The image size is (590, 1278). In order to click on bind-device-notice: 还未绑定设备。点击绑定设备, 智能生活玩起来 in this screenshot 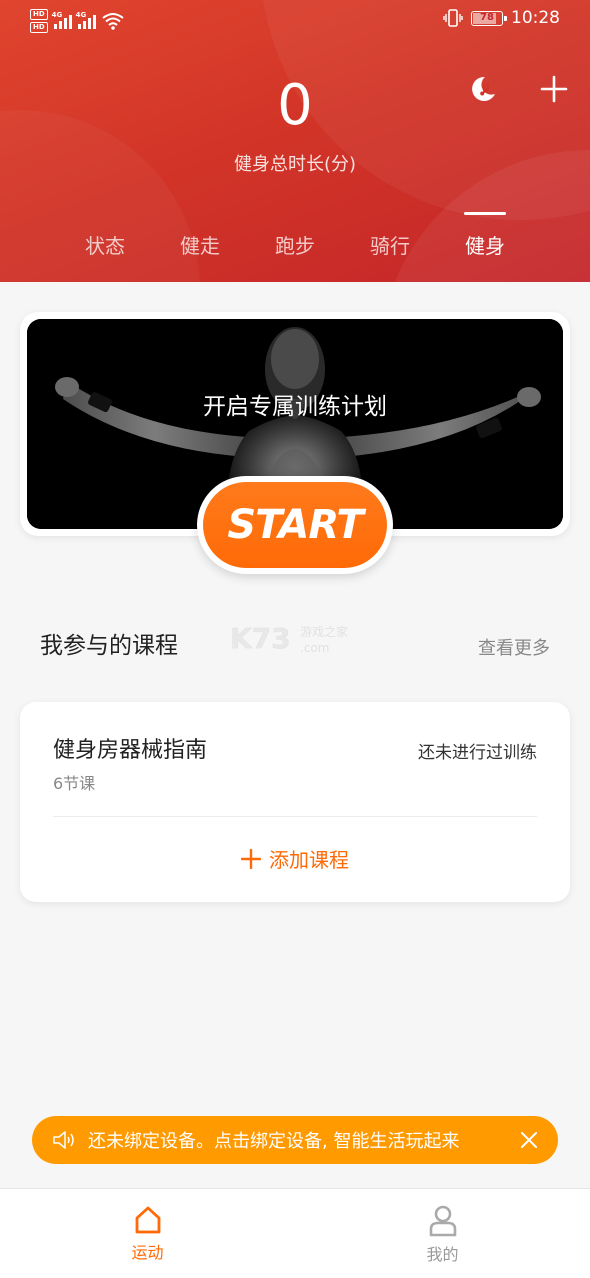, I will do `click(295, 1140)`.